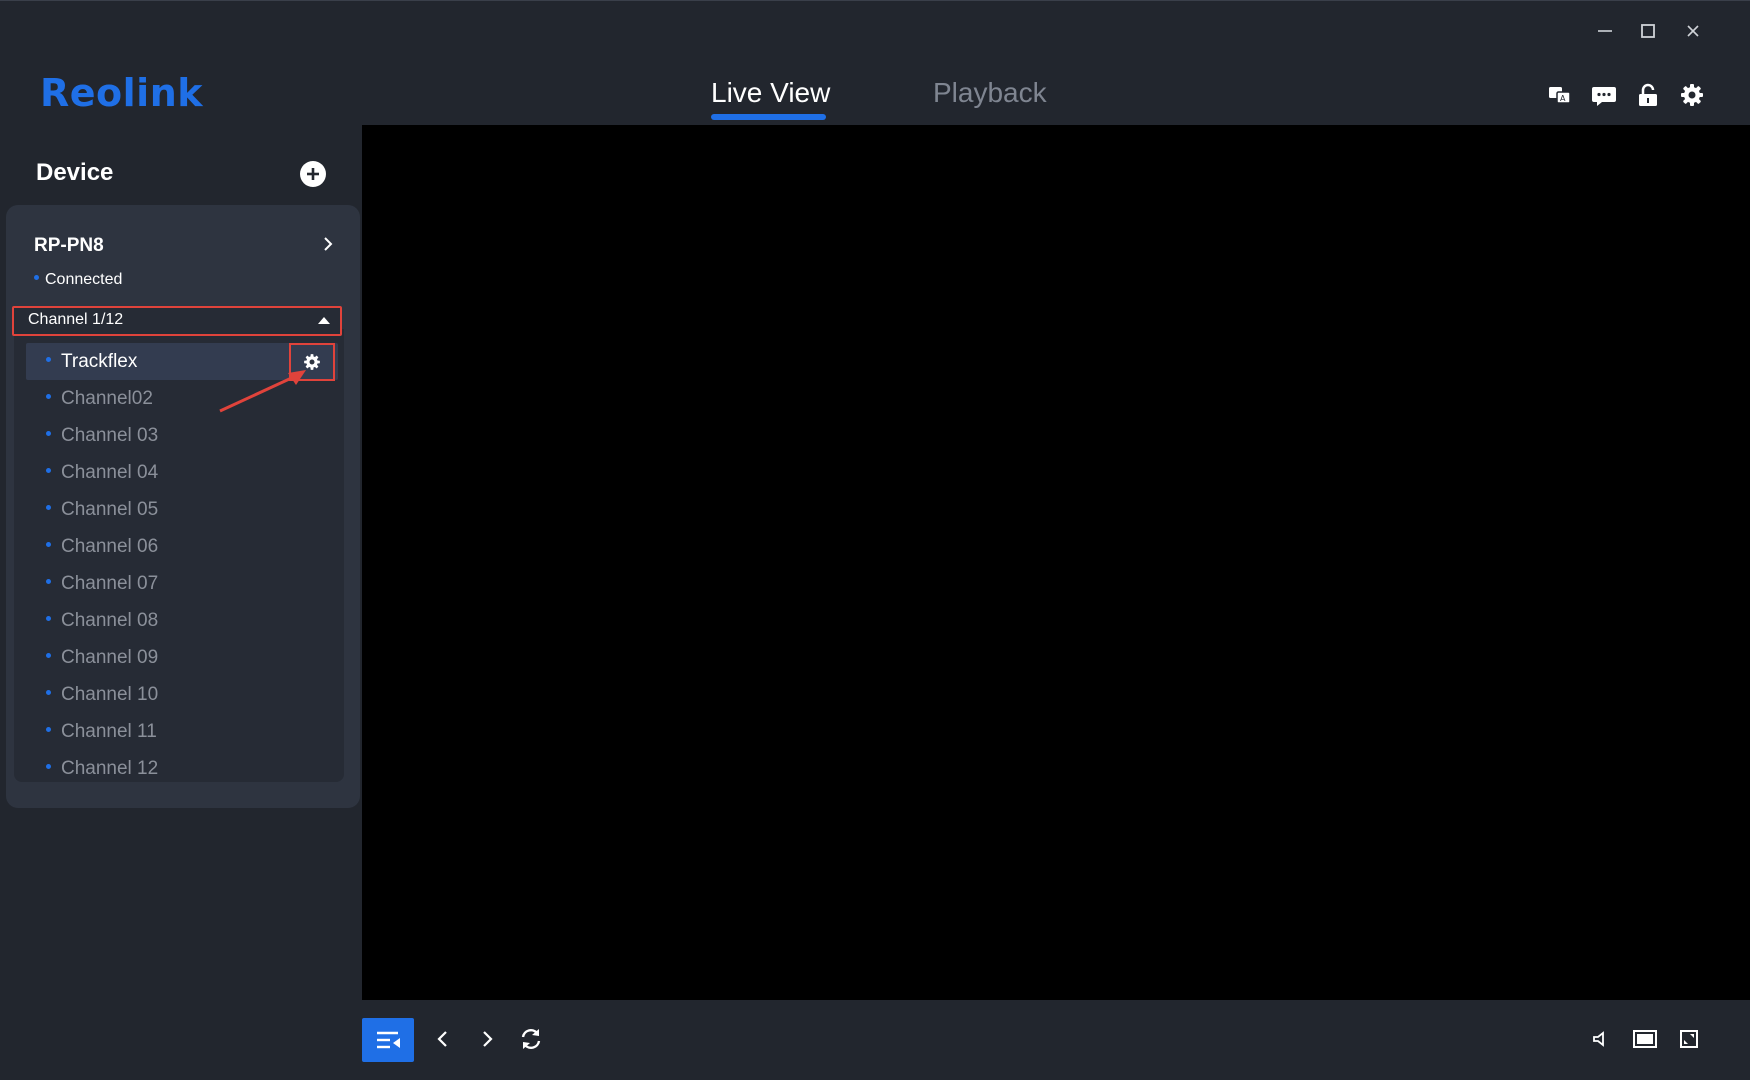 This screenshot has height=1080, width=1750. I want to click on bottom-toolbar, so click(1056, 1040).